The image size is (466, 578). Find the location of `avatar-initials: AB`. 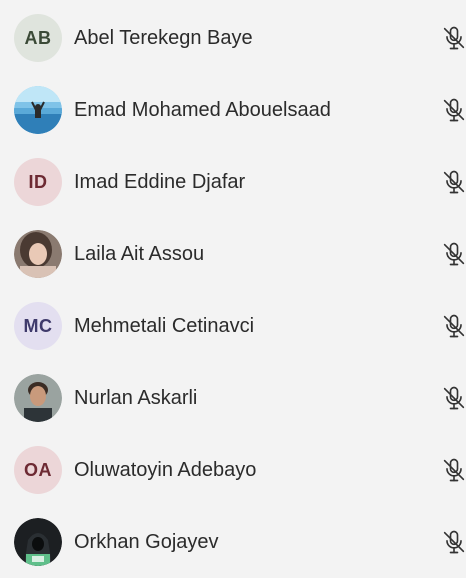

avatar-initials: AB is located at coordinates (38, 37).